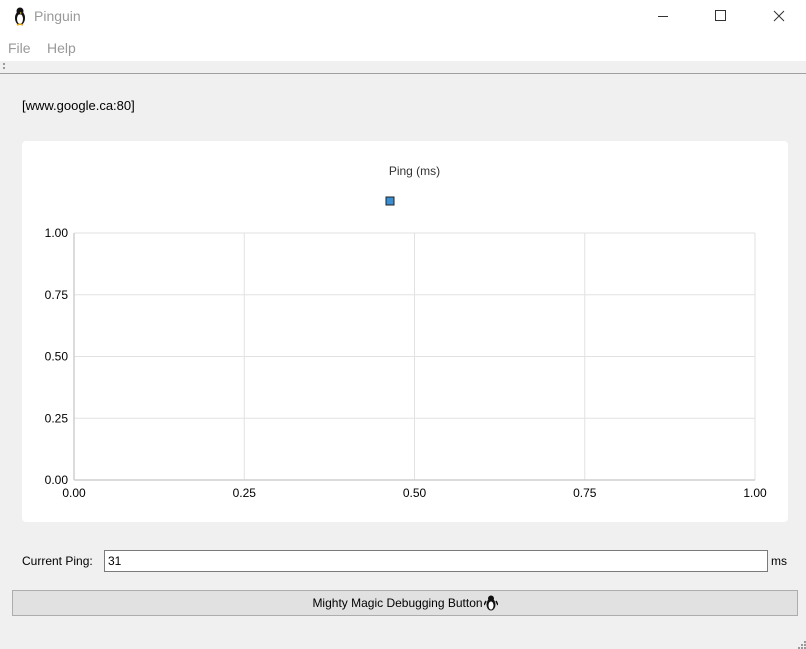 The height and width of the screenshot is (649, 806). Describe the element at coordinates (61, 48) in the screenshot. I see `menu-help: Help` at that location.